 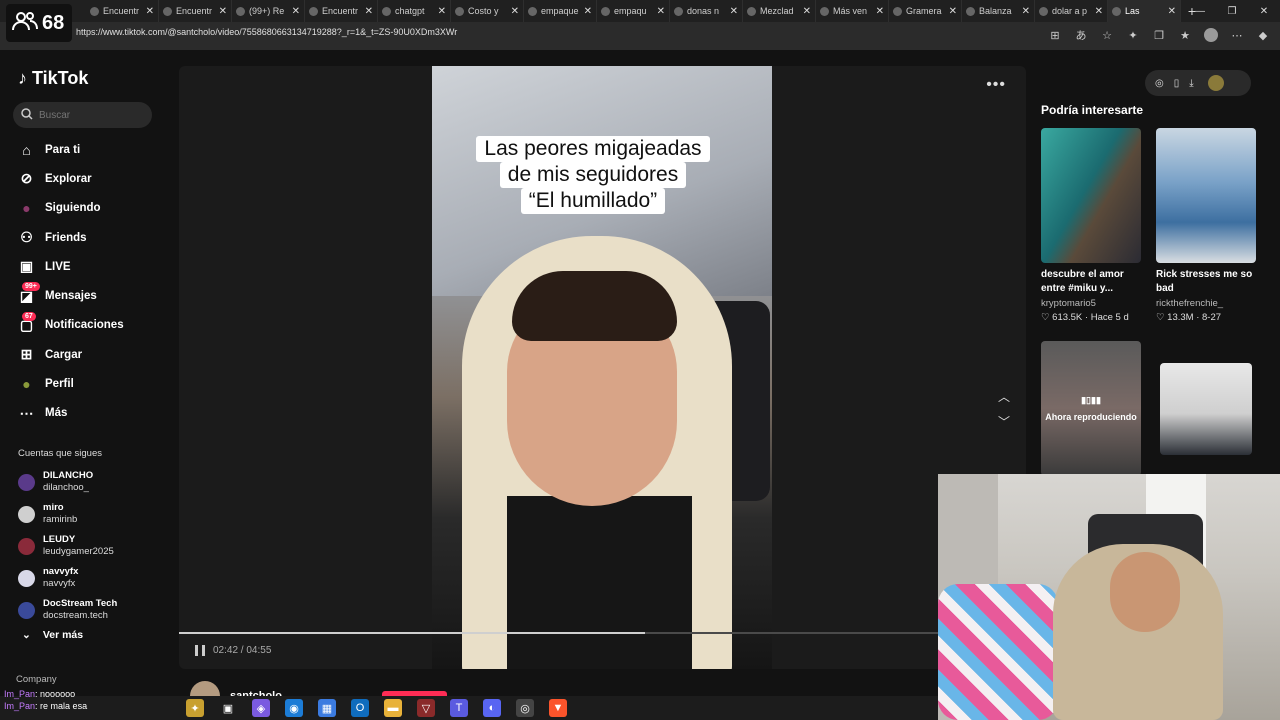 I want to click on browser-tab: chatgpt ✕, so click(x=414, y=11).